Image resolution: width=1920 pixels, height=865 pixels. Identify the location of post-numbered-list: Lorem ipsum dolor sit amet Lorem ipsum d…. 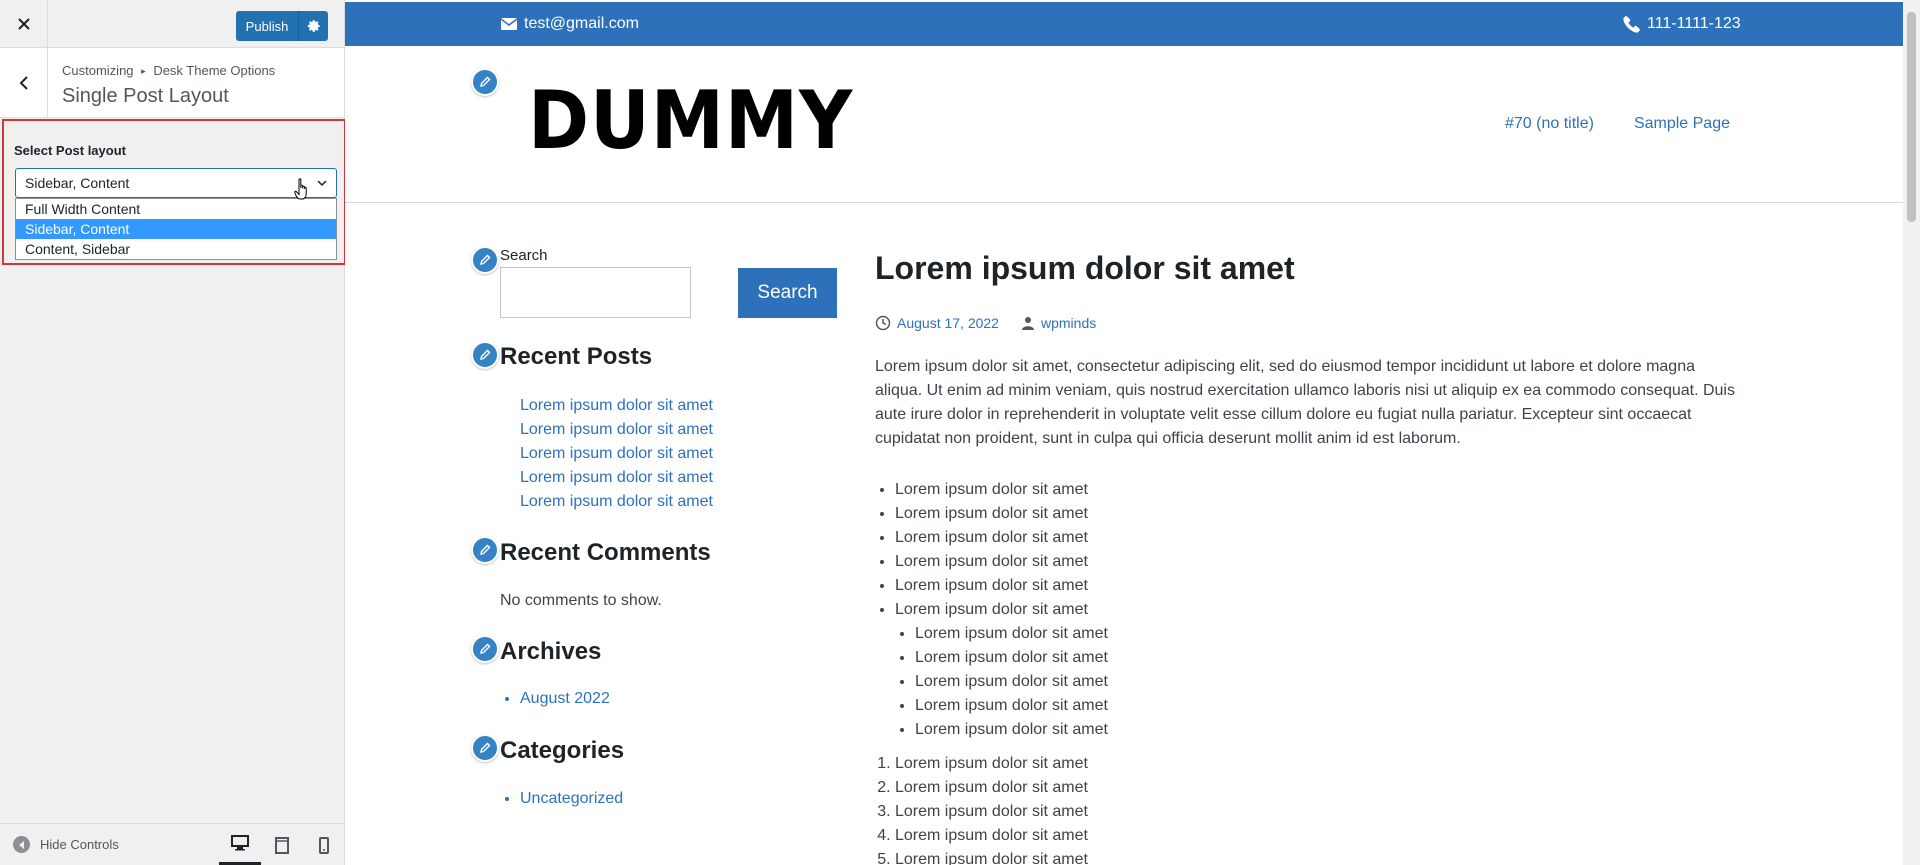
(991, 808).